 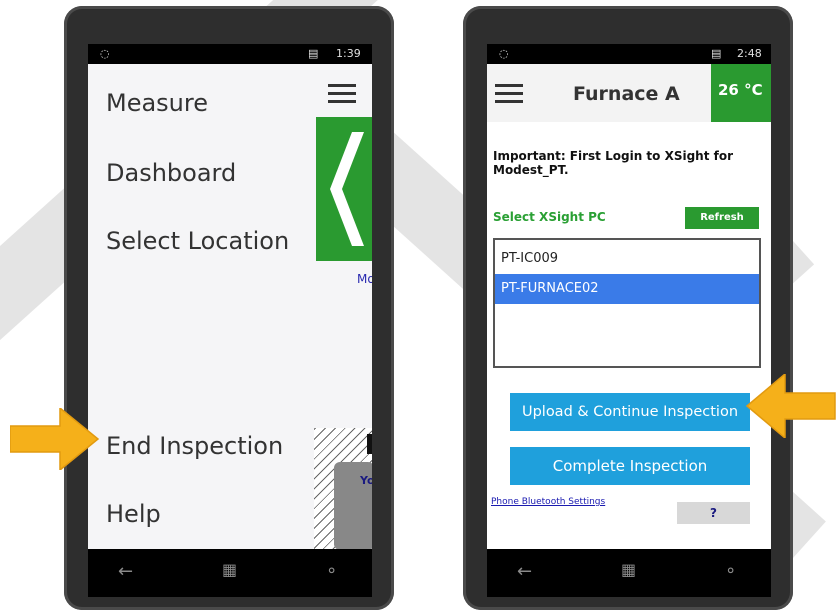 I want to click on temperature-value: 26 °C, so click(x=740, y=90).